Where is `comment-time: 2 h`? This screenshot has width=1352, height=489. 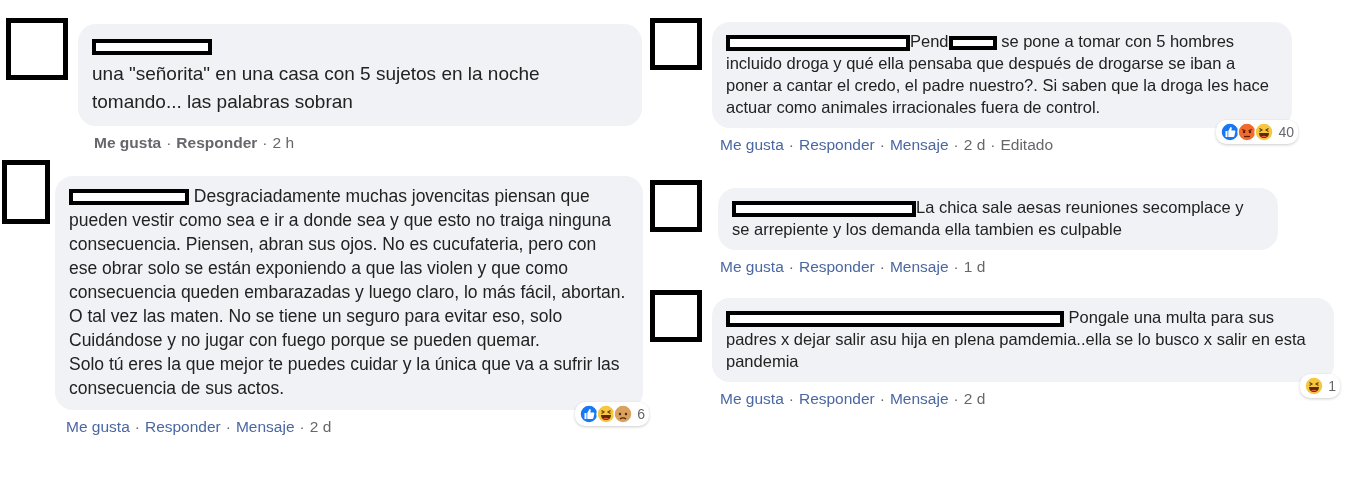
comment-time: 2 h is located at coordinates (283, 143).